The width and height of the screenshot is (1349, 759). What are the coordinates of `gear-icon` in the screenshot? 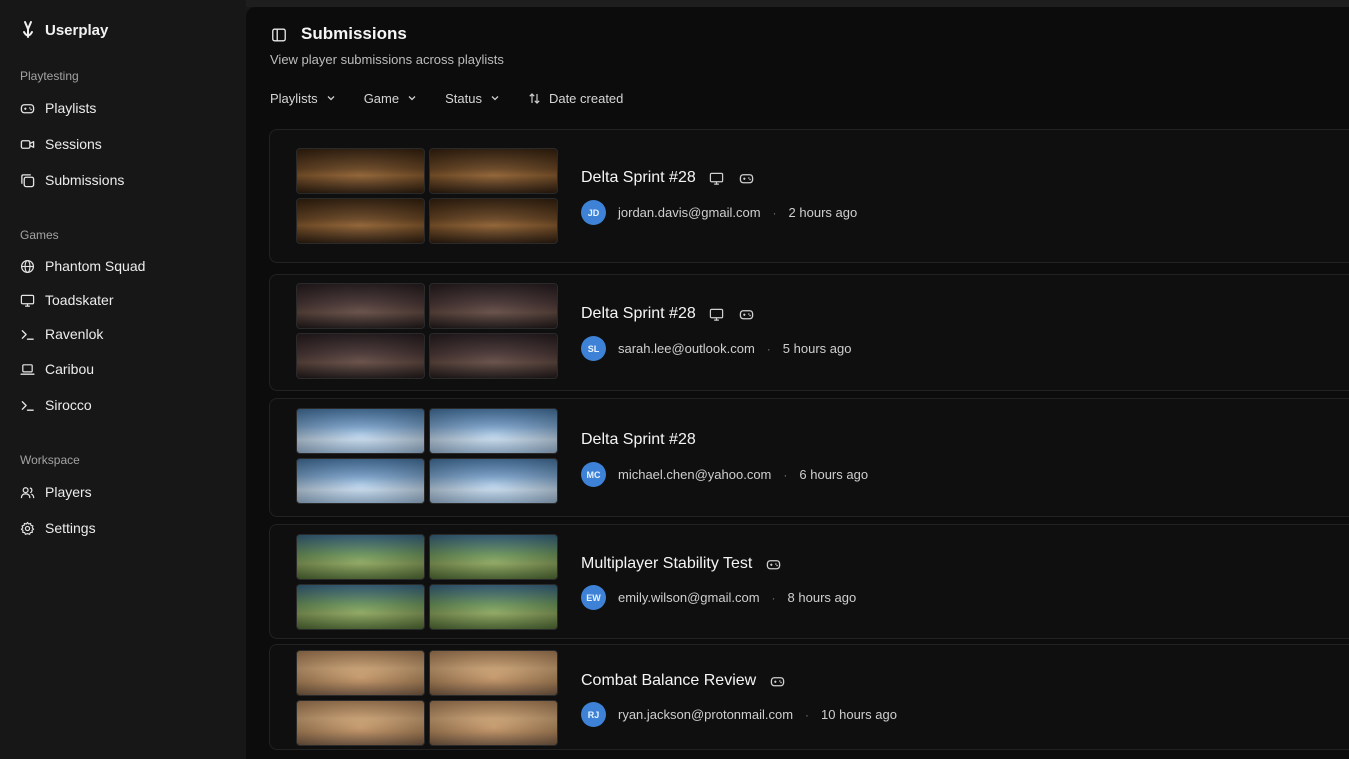 It's located at (27, 528).